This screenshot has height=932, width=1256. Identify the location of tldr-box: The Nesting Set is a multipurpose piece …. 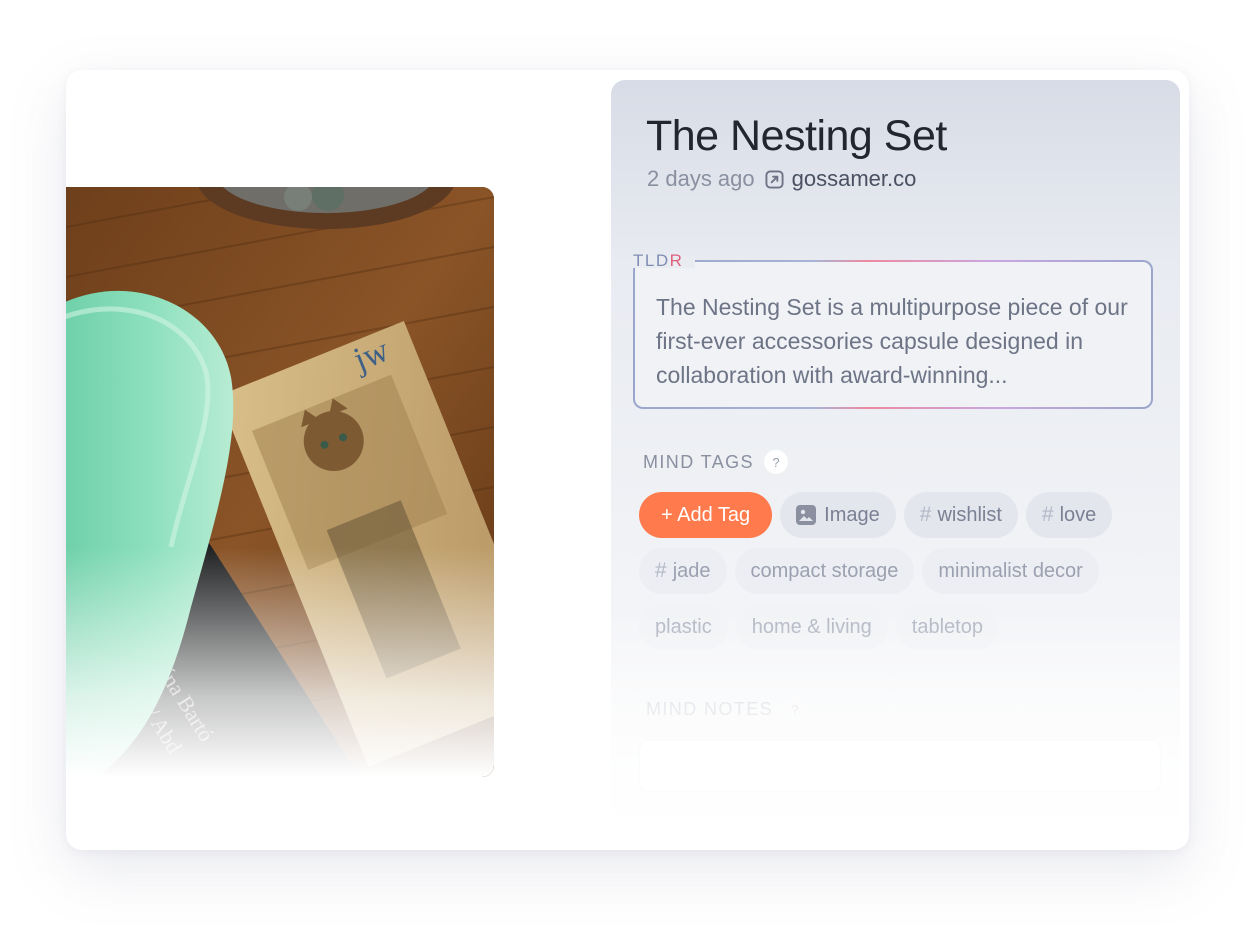
(893, 334).